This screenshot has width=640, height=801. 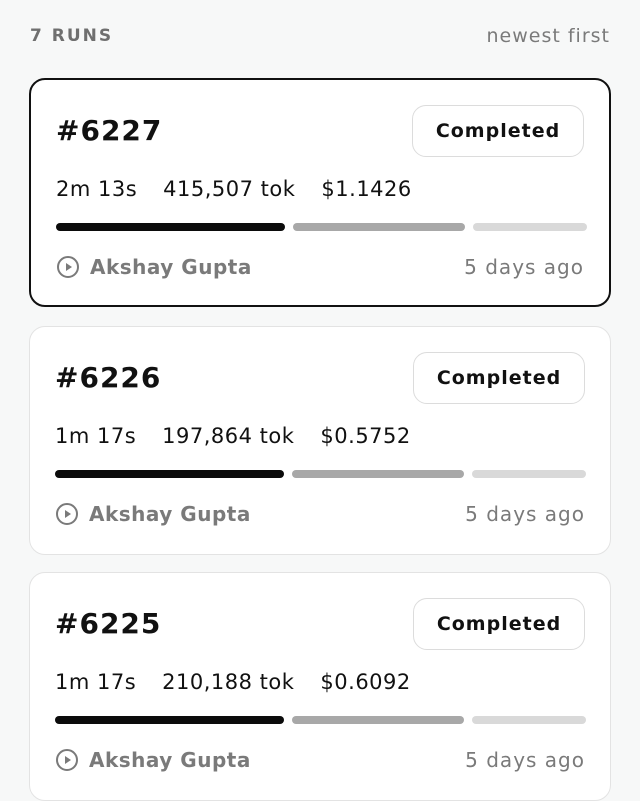 What do you see at coordinates (108, 623) in the screenshot?
I see `run-id: #6225` at bounding box center [108, 623].